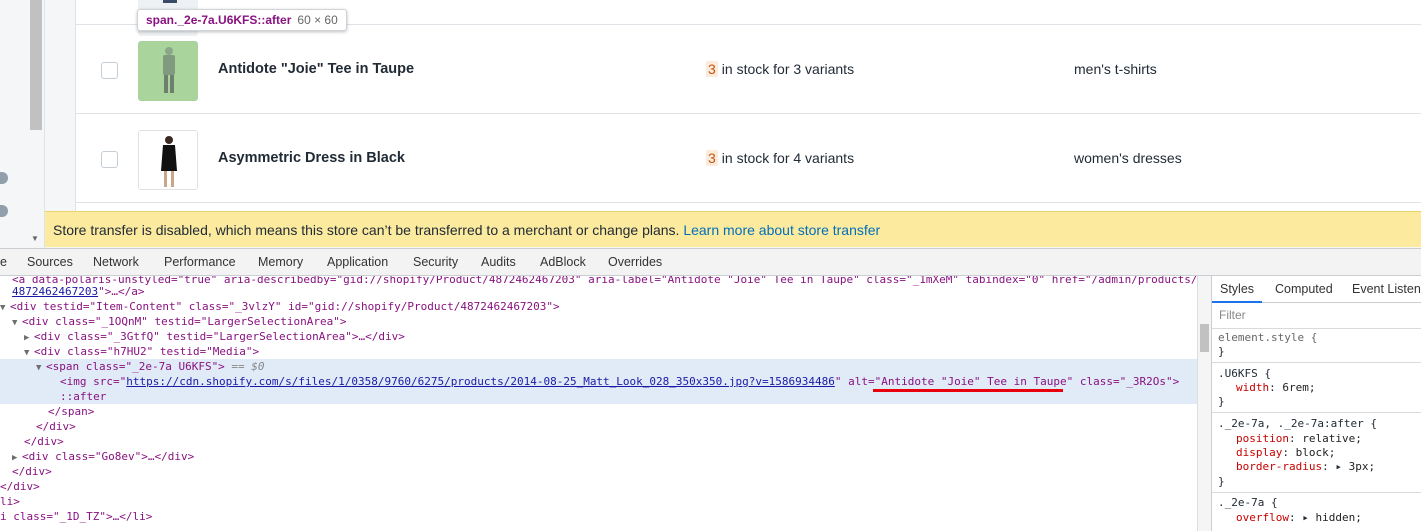 The image size is (1421, 531). I want to click on dom-node-selected: ▼ <span class="_2e-7a U6KFS"> == $0, so click(598, 366).